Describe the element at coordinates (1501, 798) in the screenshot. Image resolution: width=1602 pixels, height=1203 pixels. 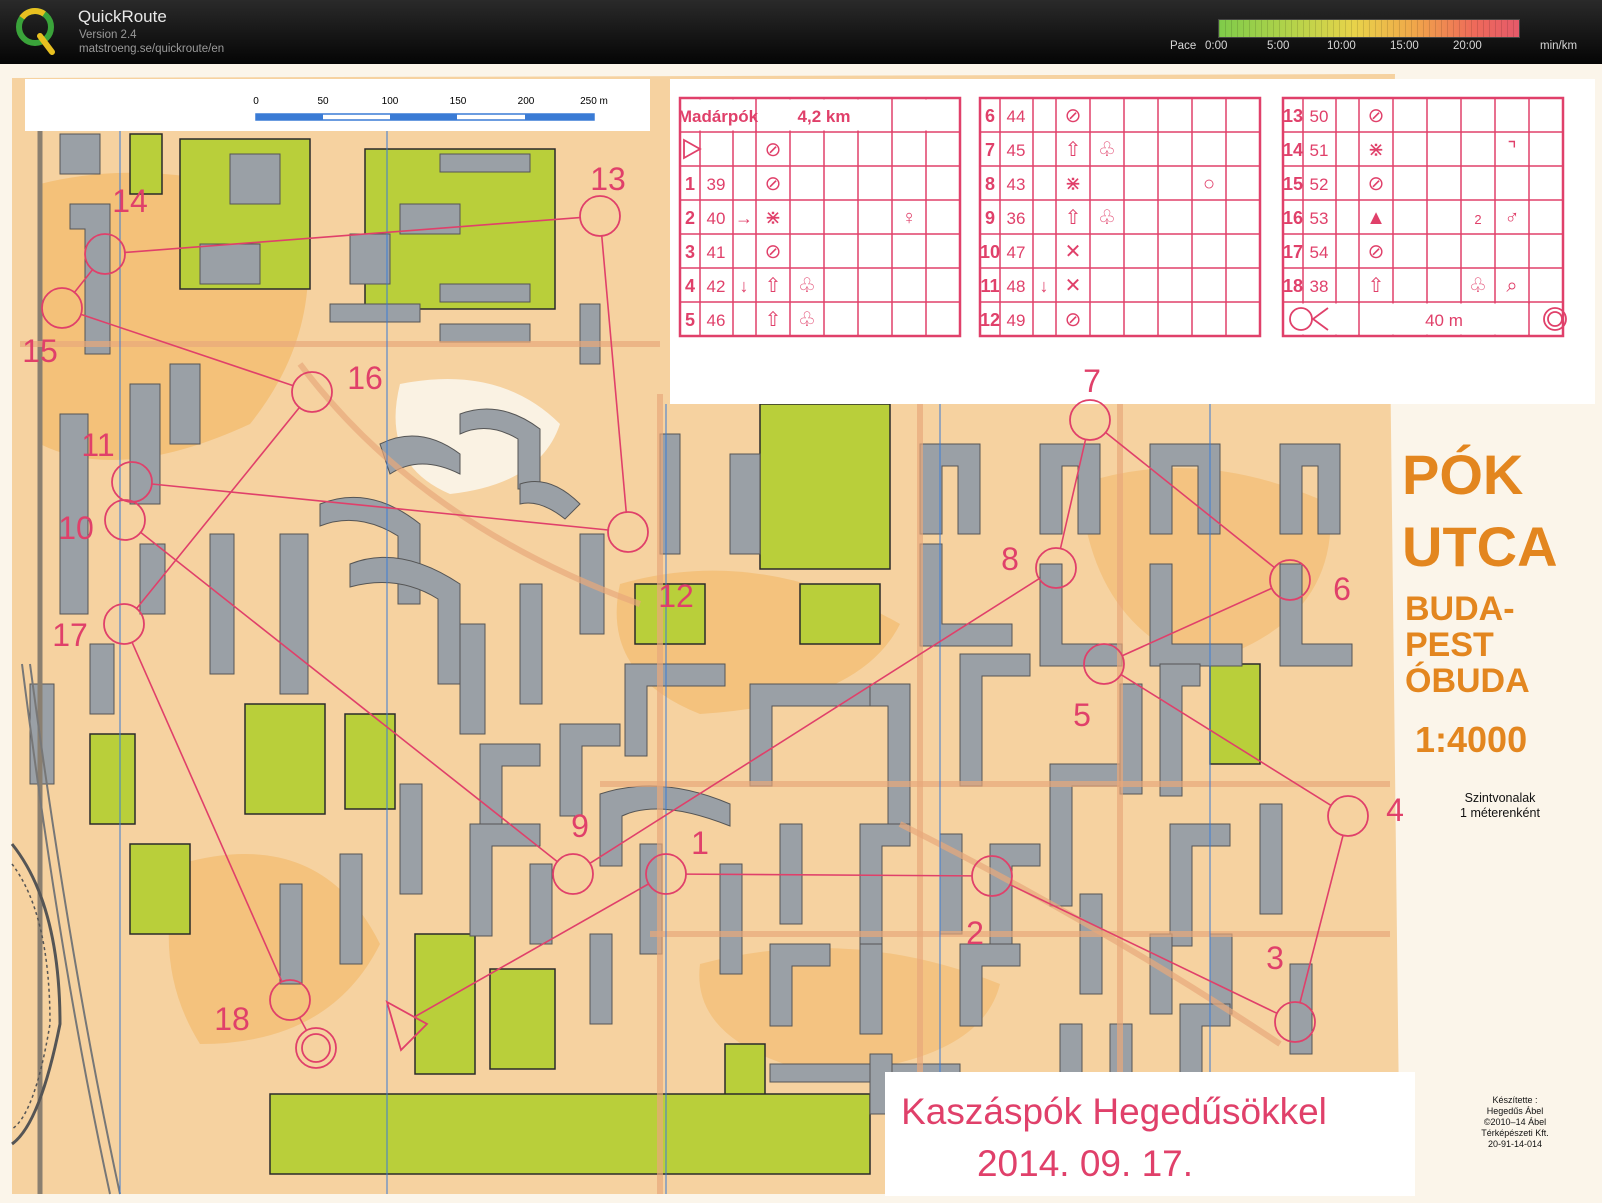
I see `contour-note-line: Szintvonalak` at that location.